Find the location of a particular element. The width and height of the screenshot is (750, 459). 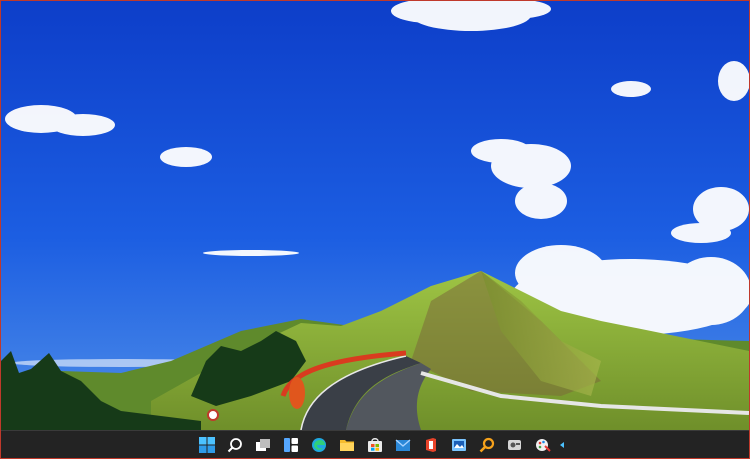

edge-browser-icon is located at coordinates (319, 445).